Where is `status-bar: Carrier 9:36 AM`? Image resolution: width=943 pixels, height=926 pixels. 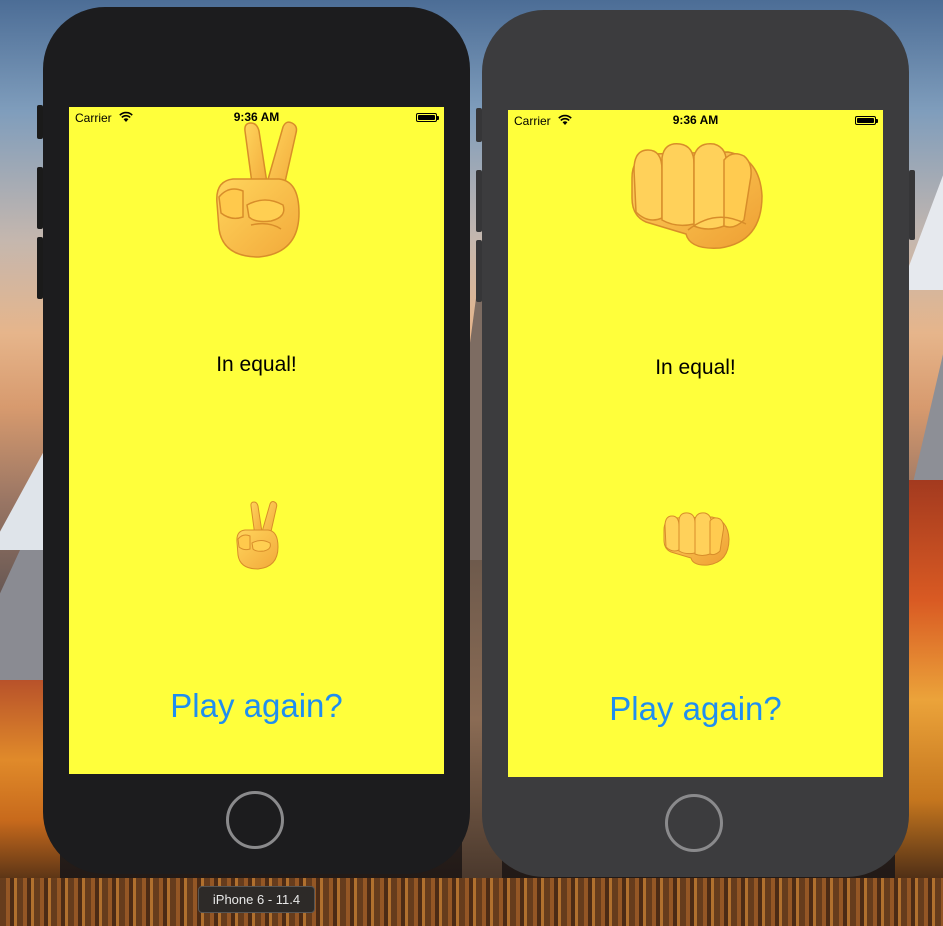
status-bar: Carrier 9:36 AM is located at coordinates (695, 120).